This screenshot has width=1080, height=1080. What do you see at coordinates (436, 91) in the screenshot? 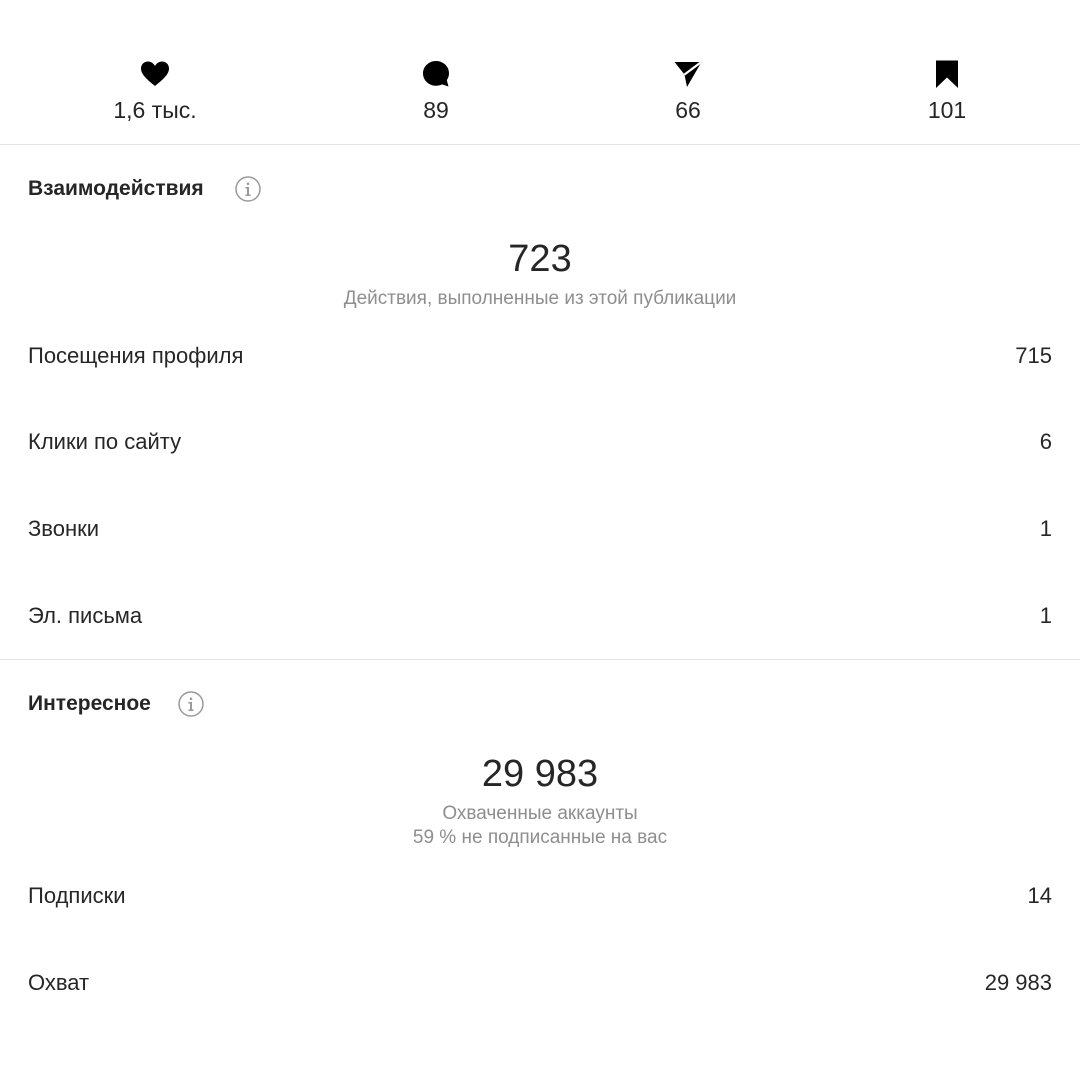
I see `comments-stat: 89` at bounding box center [436, 91].